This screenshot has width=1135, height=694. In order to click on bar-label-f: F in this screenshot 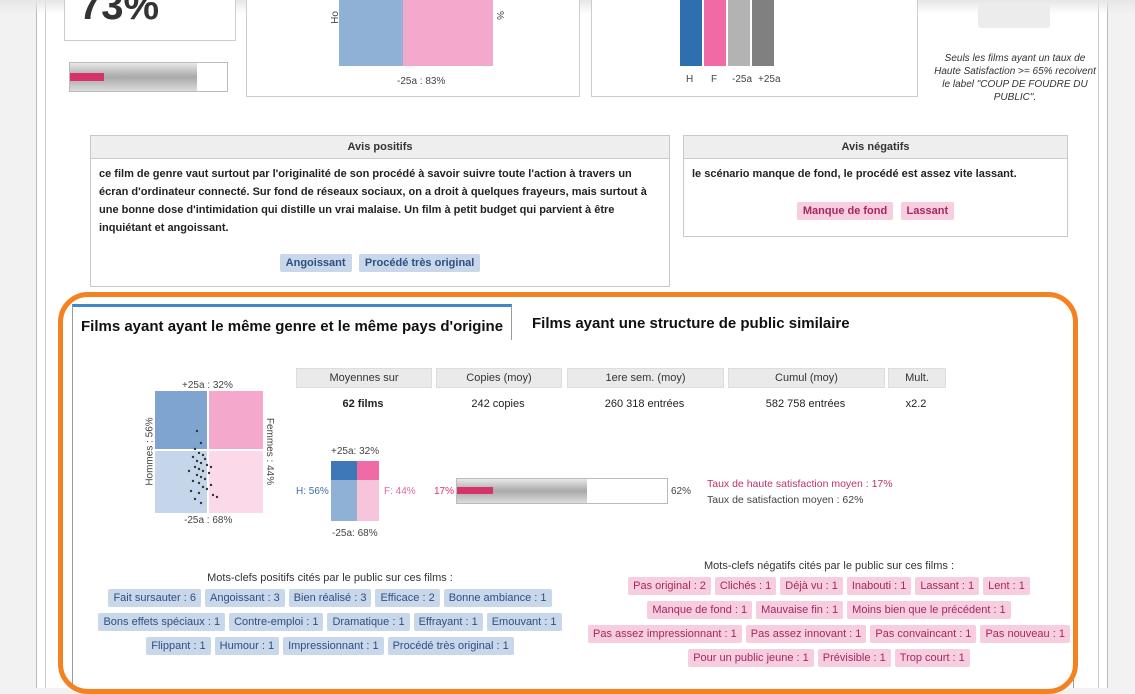, I will do `click(714, 79)`.